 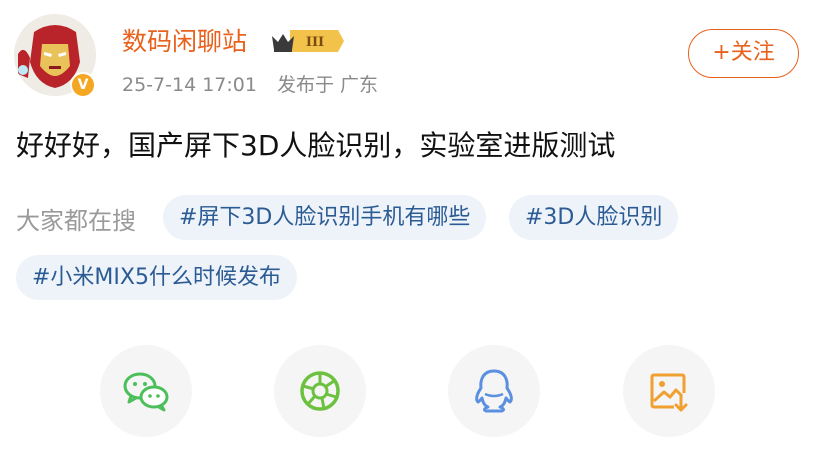 What do you see at coordinates (316, 145) in the screenshot?
I see `post-text: 好好好，国产屏下3D人脸识别，实验室进版测试` at bounding box center [316, 145].